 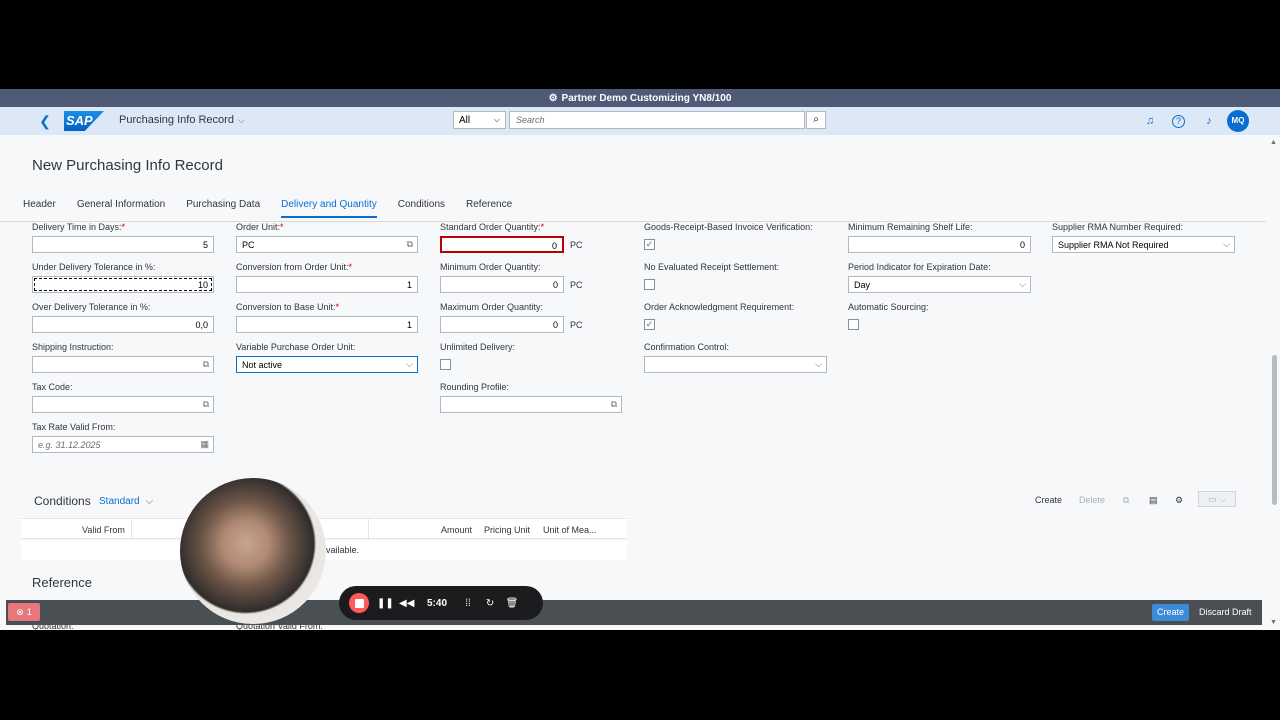 What do you see at coordinates (465, 120) in the screenshot?
I see `search-scope-value: All` at bounding box center [465, 120].